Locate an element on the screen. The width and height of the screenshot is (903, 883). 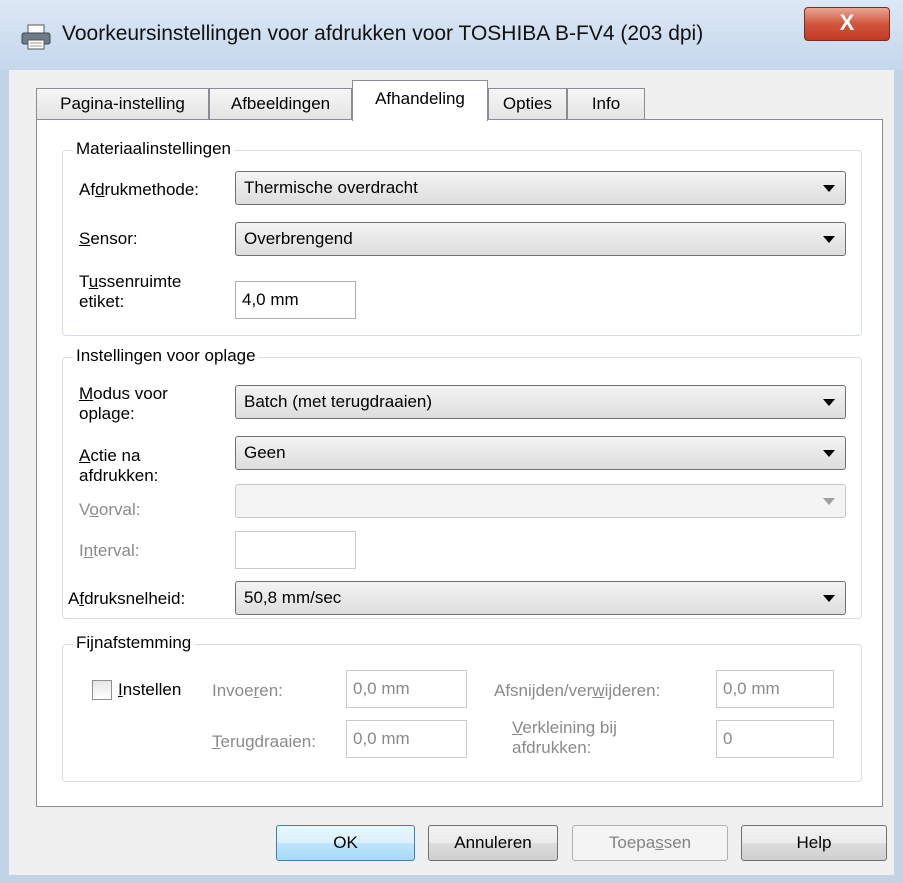
gap-input: 4,0 mm is located at coordinates (295, 300).